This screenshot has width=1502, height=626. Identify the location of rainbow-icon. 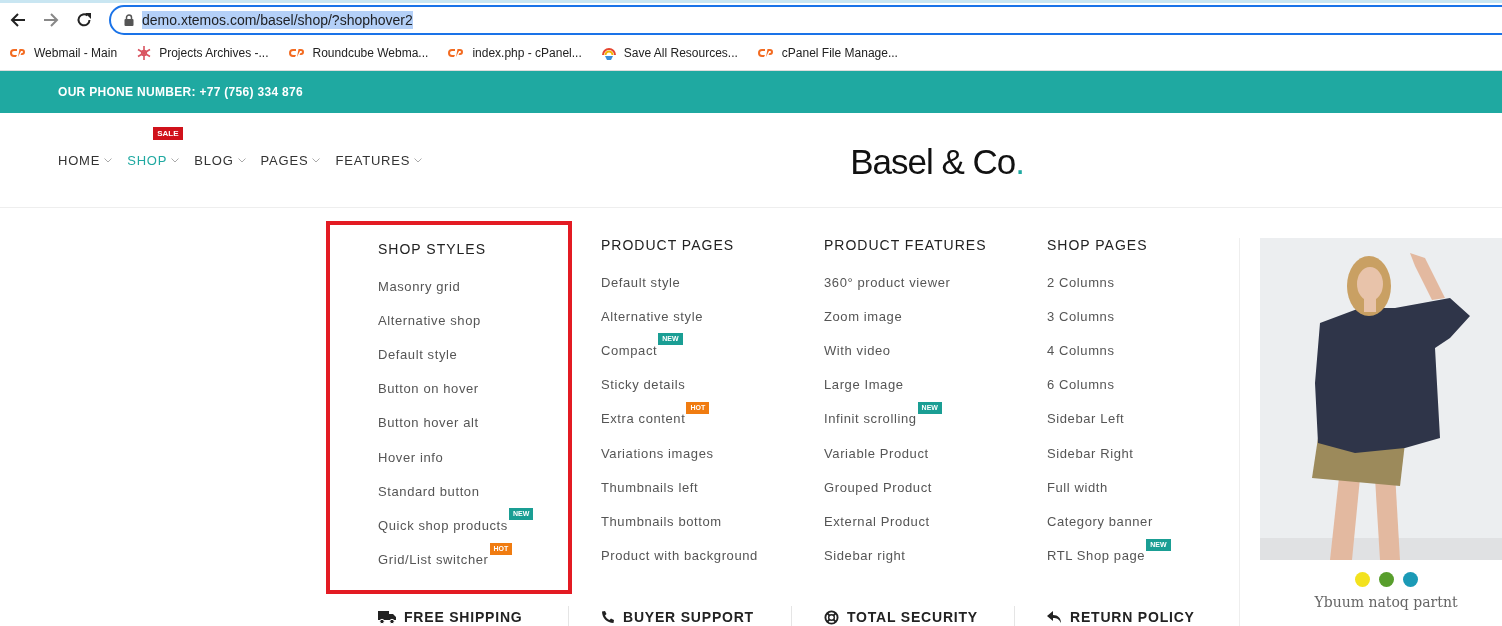
(608, 53).